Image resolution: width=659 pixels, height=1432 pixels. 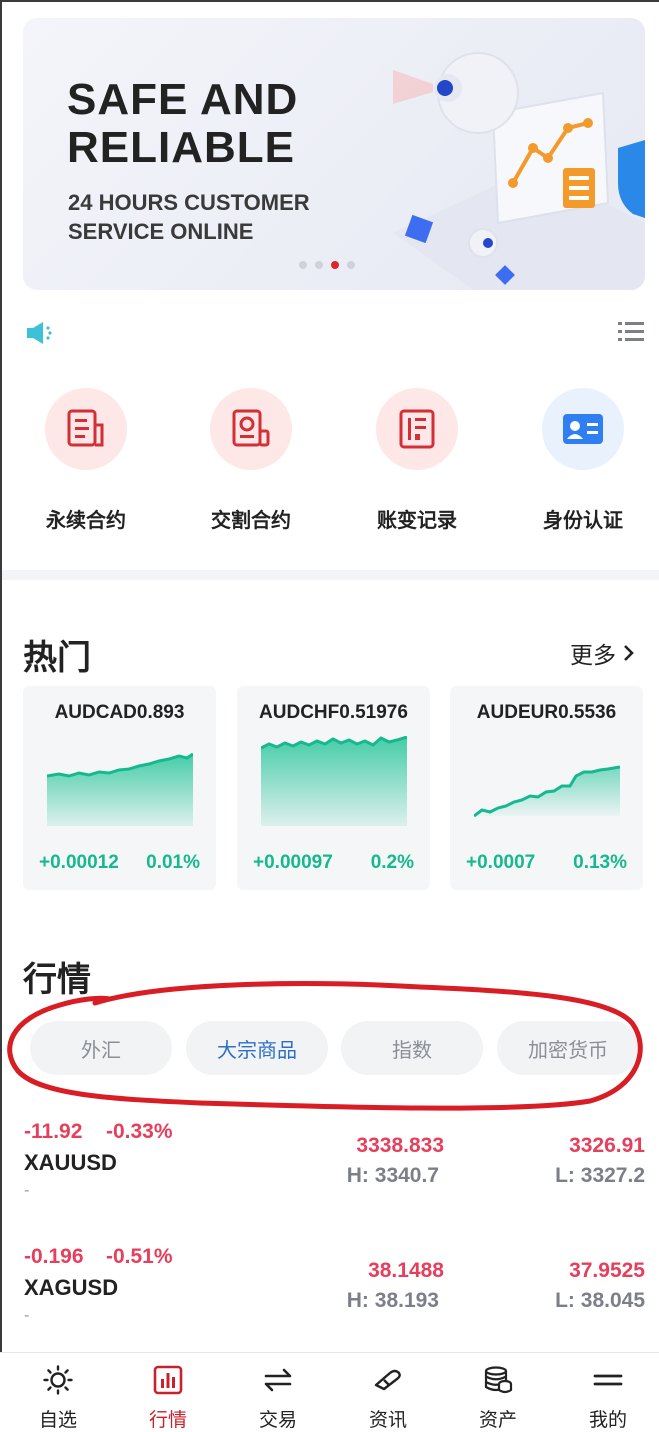 What do you see at coordinates (333, 712) in the screenshot?
I see `hot-card-name: AUDCHF0.51976` at bounding box center [333, 712].